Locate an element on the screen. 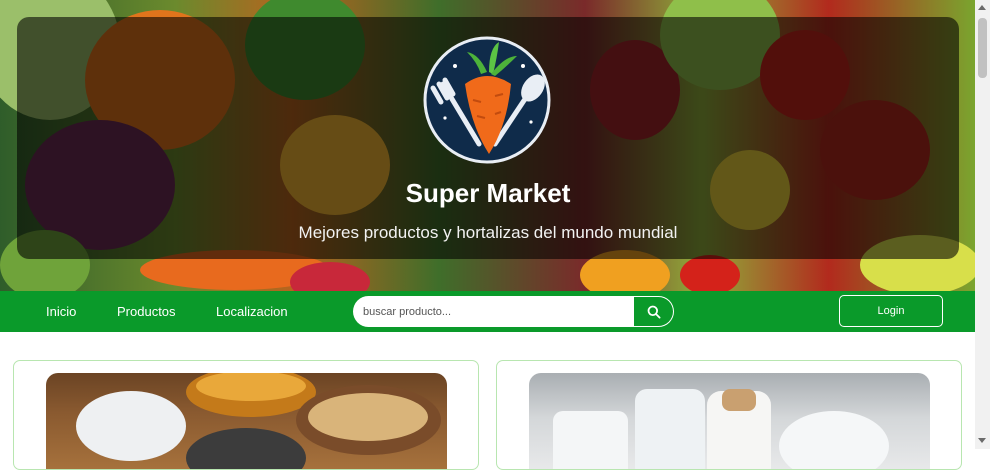  search-button is located at coordinates (654, 311).